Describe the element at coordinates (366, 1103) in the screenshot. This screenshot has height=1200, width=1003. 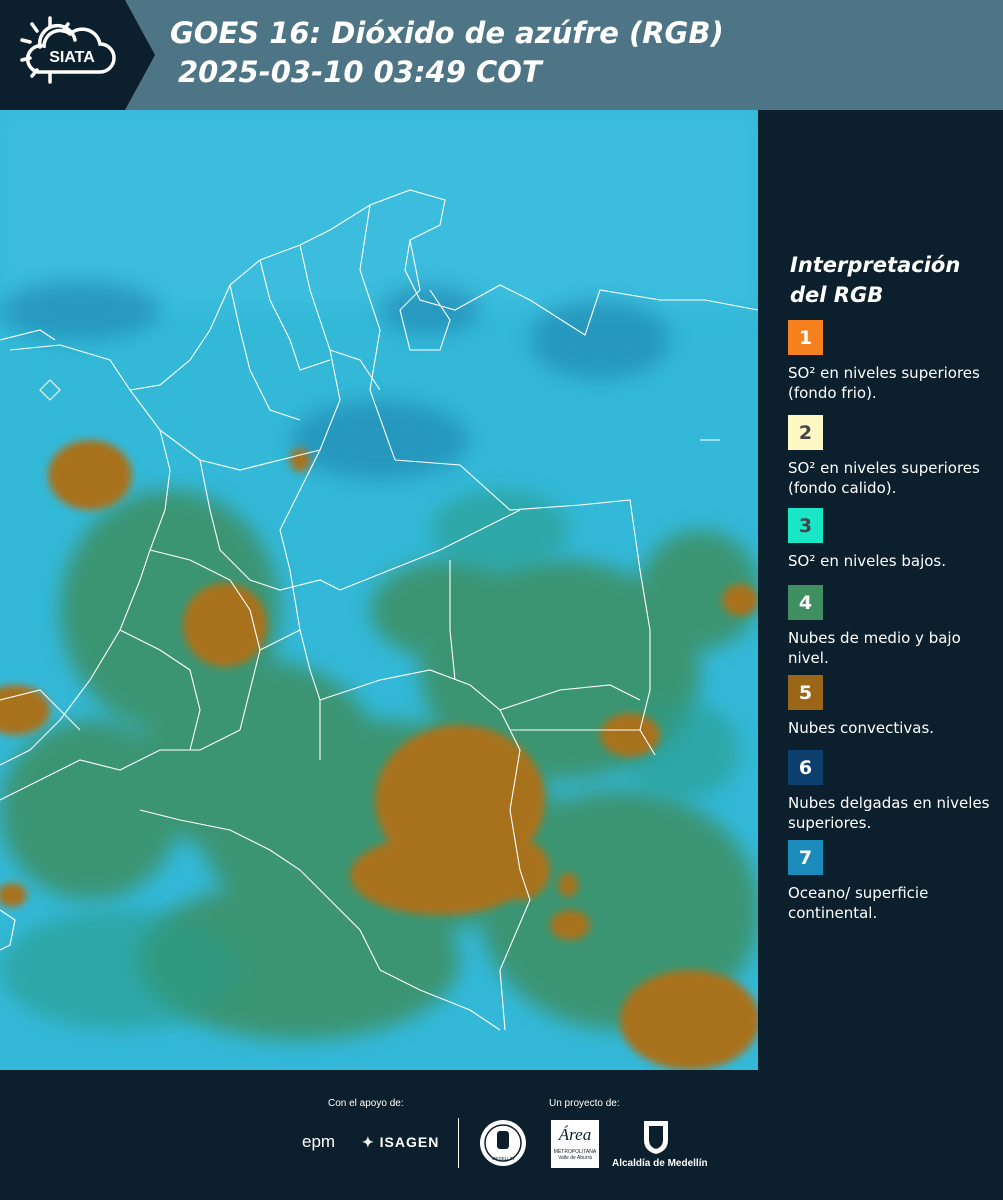
I see `support-label: Con el apoyo de:` at that location.